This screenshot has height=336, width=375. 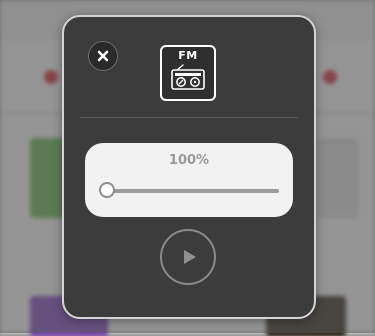 I want to click on volume-panel: 100%, so click(x=189, y=180).